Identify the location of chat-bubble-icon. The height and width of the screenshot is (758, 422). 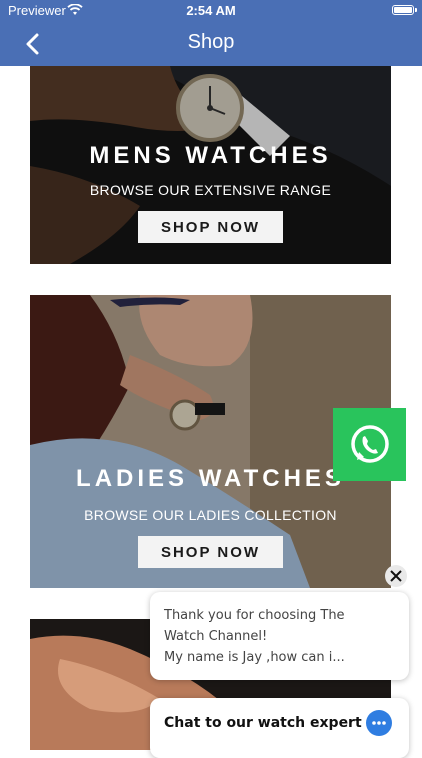
(379, 723).